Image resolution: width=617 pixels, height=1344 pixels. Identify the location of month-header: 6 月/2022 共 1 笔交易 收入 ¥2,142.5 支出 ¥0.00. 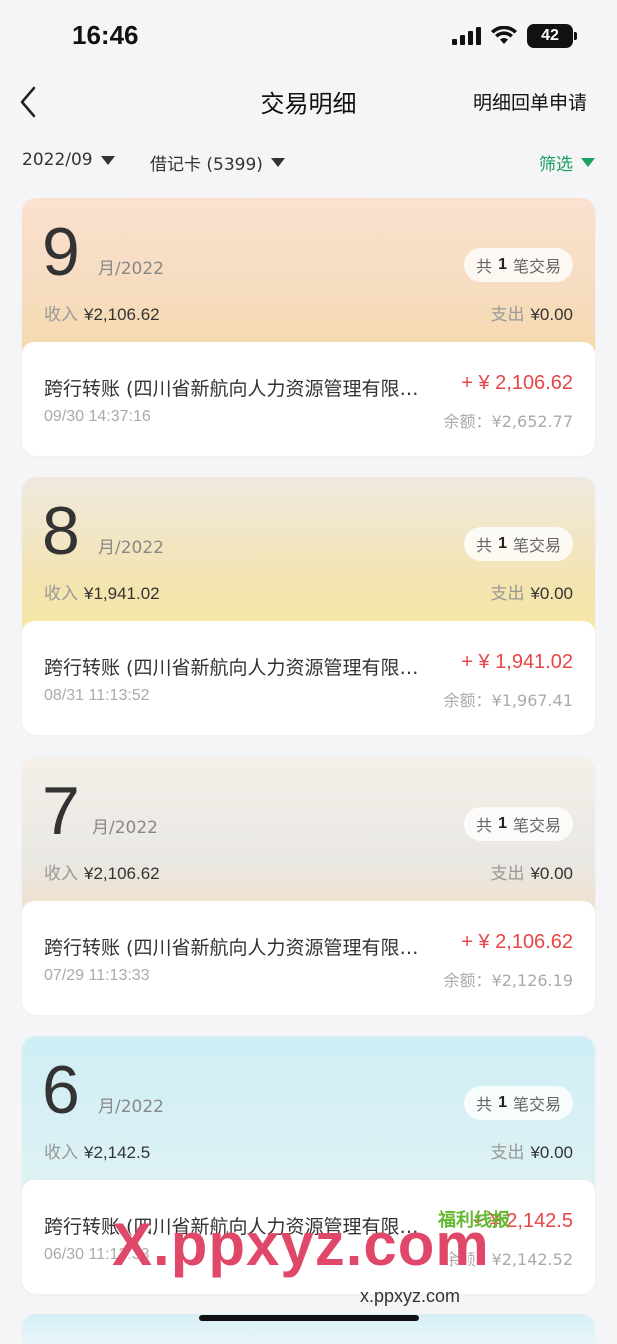
(308, 1111).